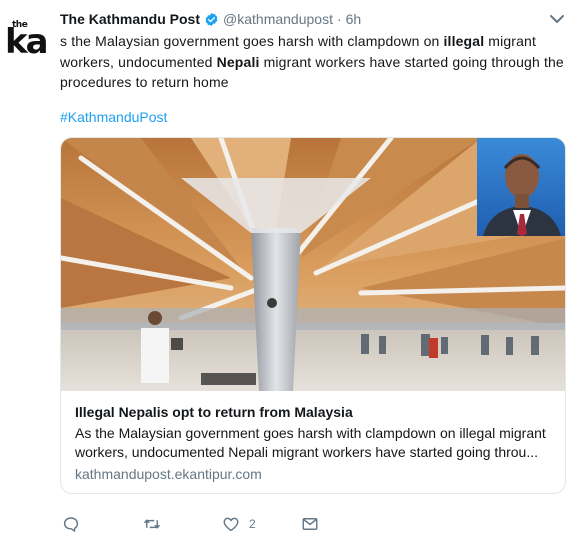 This screenshot has width=581, height=544. I want to click on retweet-icon, so click(152, 524).